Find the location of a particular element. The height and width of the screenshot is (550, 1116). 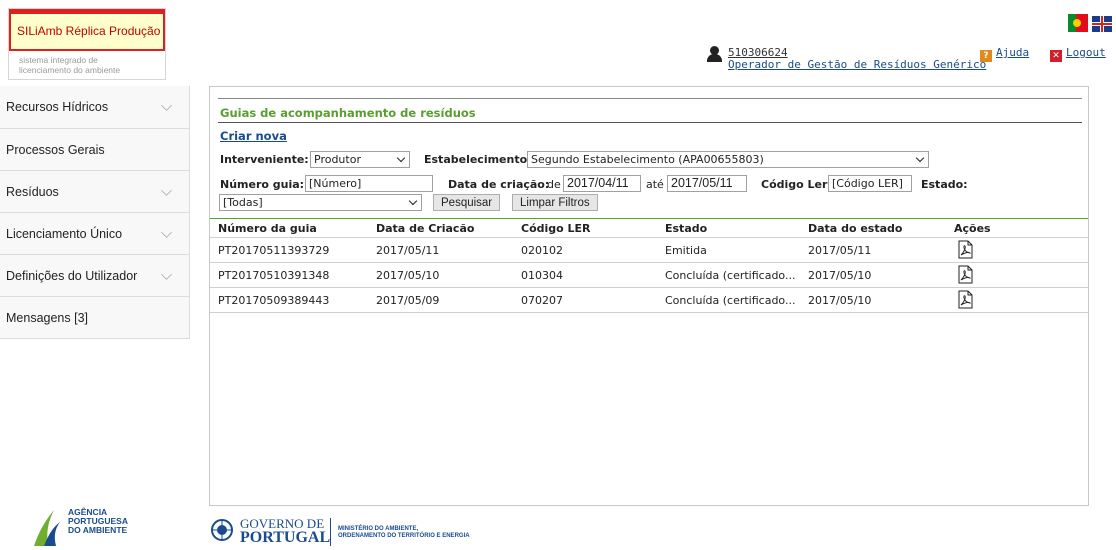

cell-data-criacao: 2017/05/11 is located at coordinates (408, 250).